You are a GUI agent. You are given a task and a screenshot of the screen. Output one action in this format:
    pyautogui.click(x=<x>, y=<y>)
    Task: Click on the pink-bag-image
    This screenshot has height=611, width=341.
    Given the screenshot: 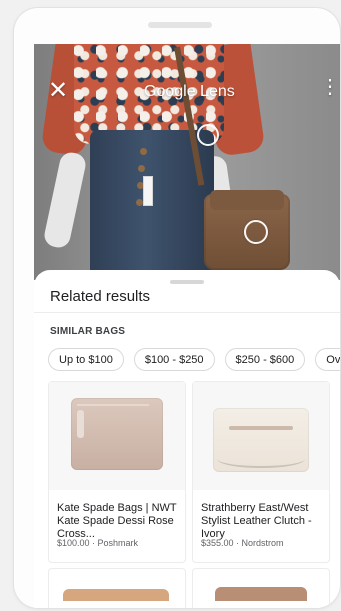 What is the action you would take?
    pyautogui.click(x=117, y=434)
    